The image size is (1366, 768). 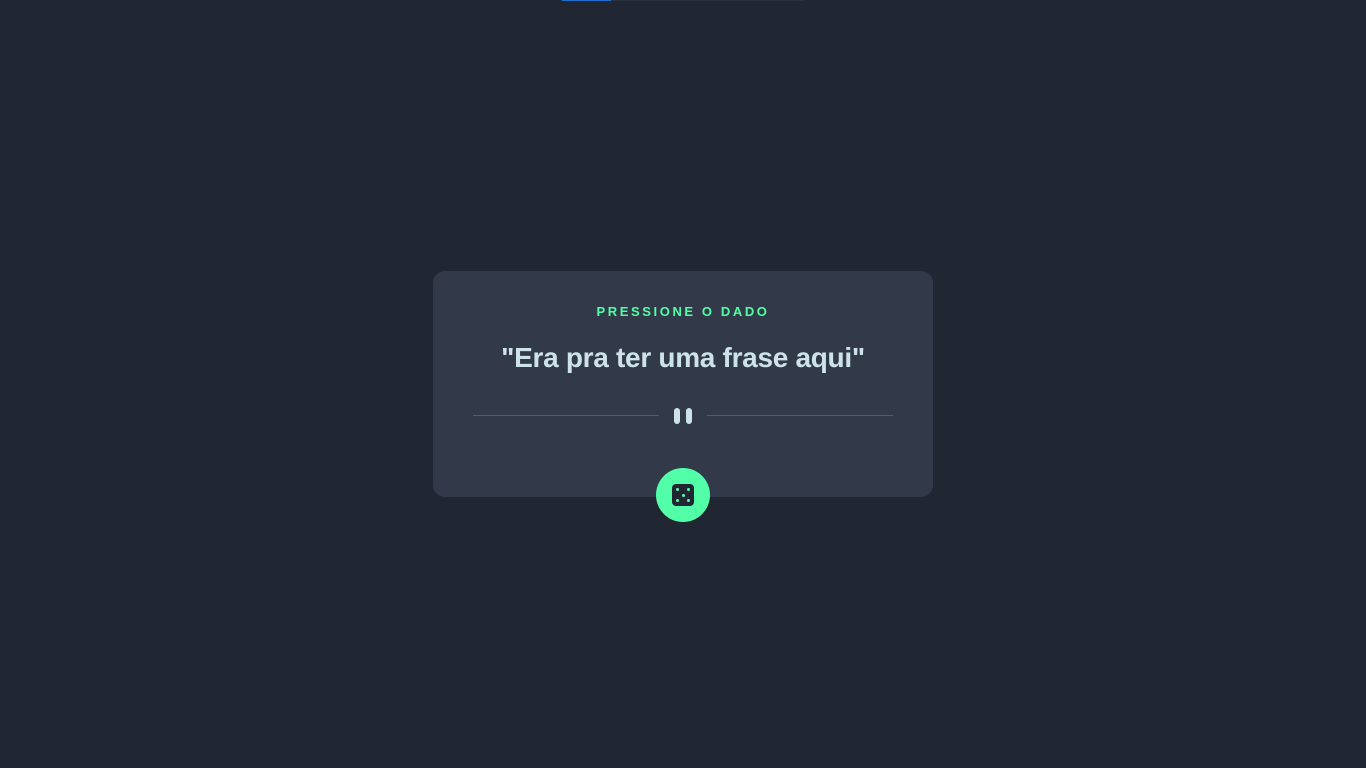 What do you see at coordinates (683, 0) in the screenshot?
I see `top-progress-track` at bounding box center [683, 0].